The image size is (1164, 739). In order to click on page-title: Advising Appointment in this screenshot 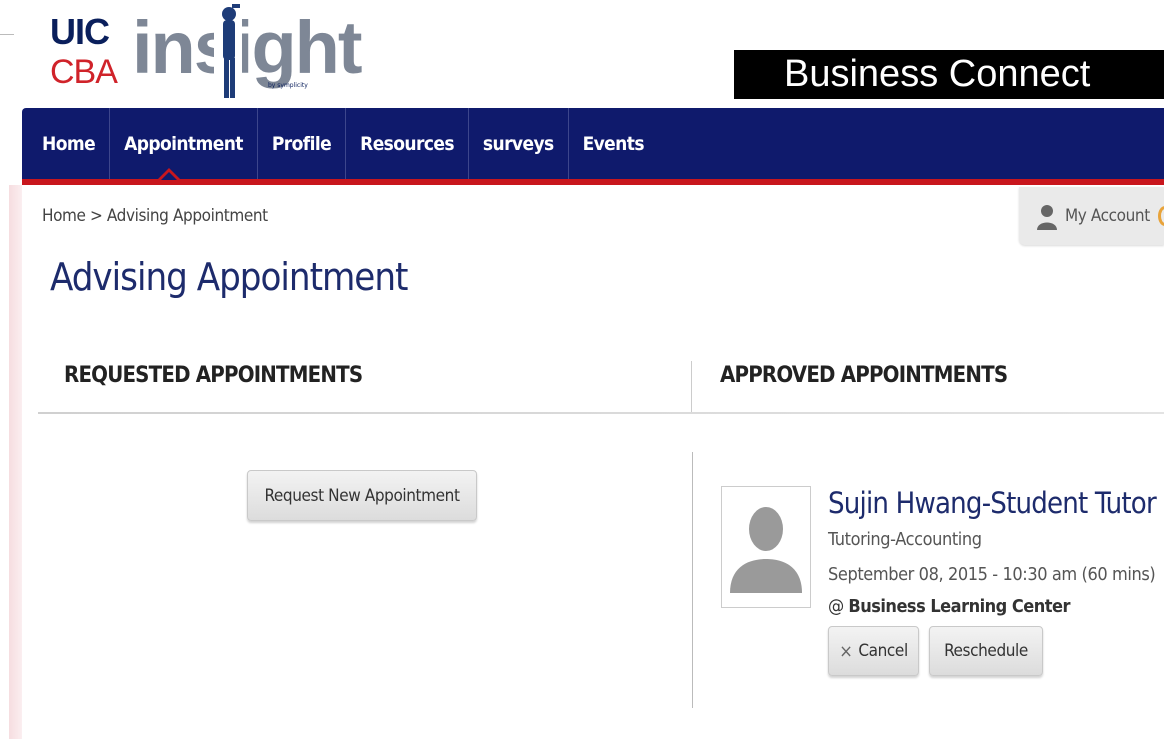, I will do `click(229, 277)`.